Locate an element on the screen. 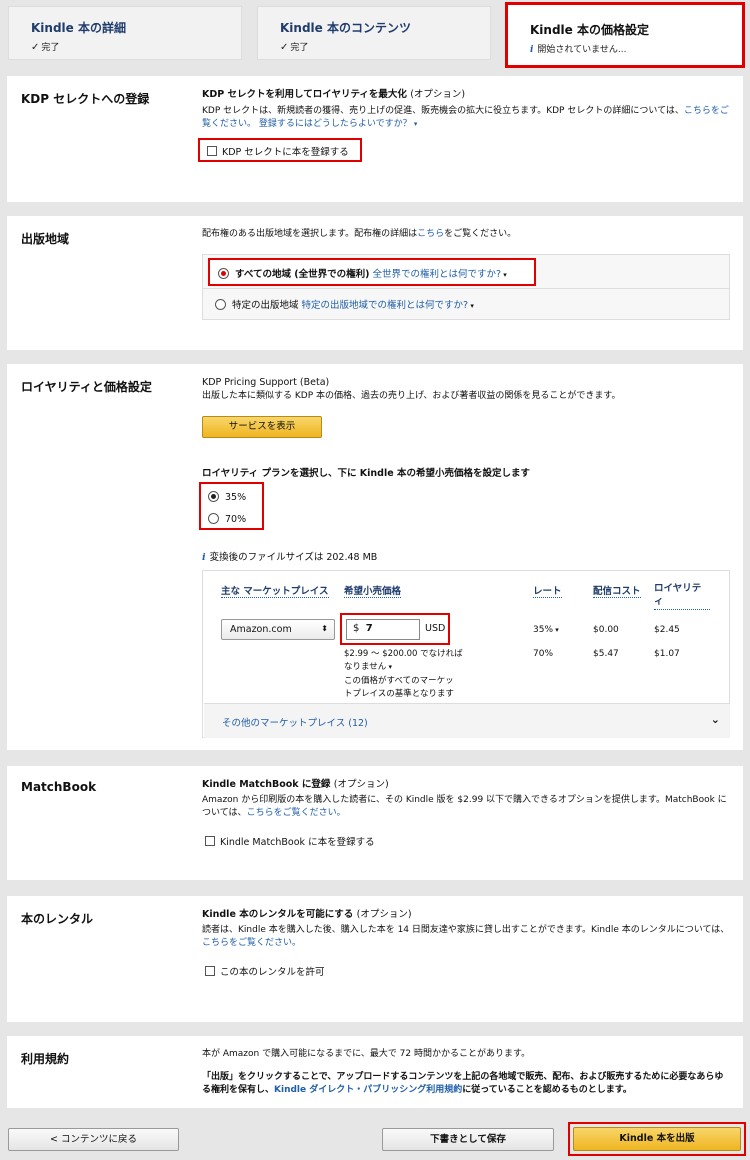 This screenshot has height=1160, width=750. price-range-note: $2.99 ～ $200.00 でなければなりません ▾ is located at coordinates (405, 661).